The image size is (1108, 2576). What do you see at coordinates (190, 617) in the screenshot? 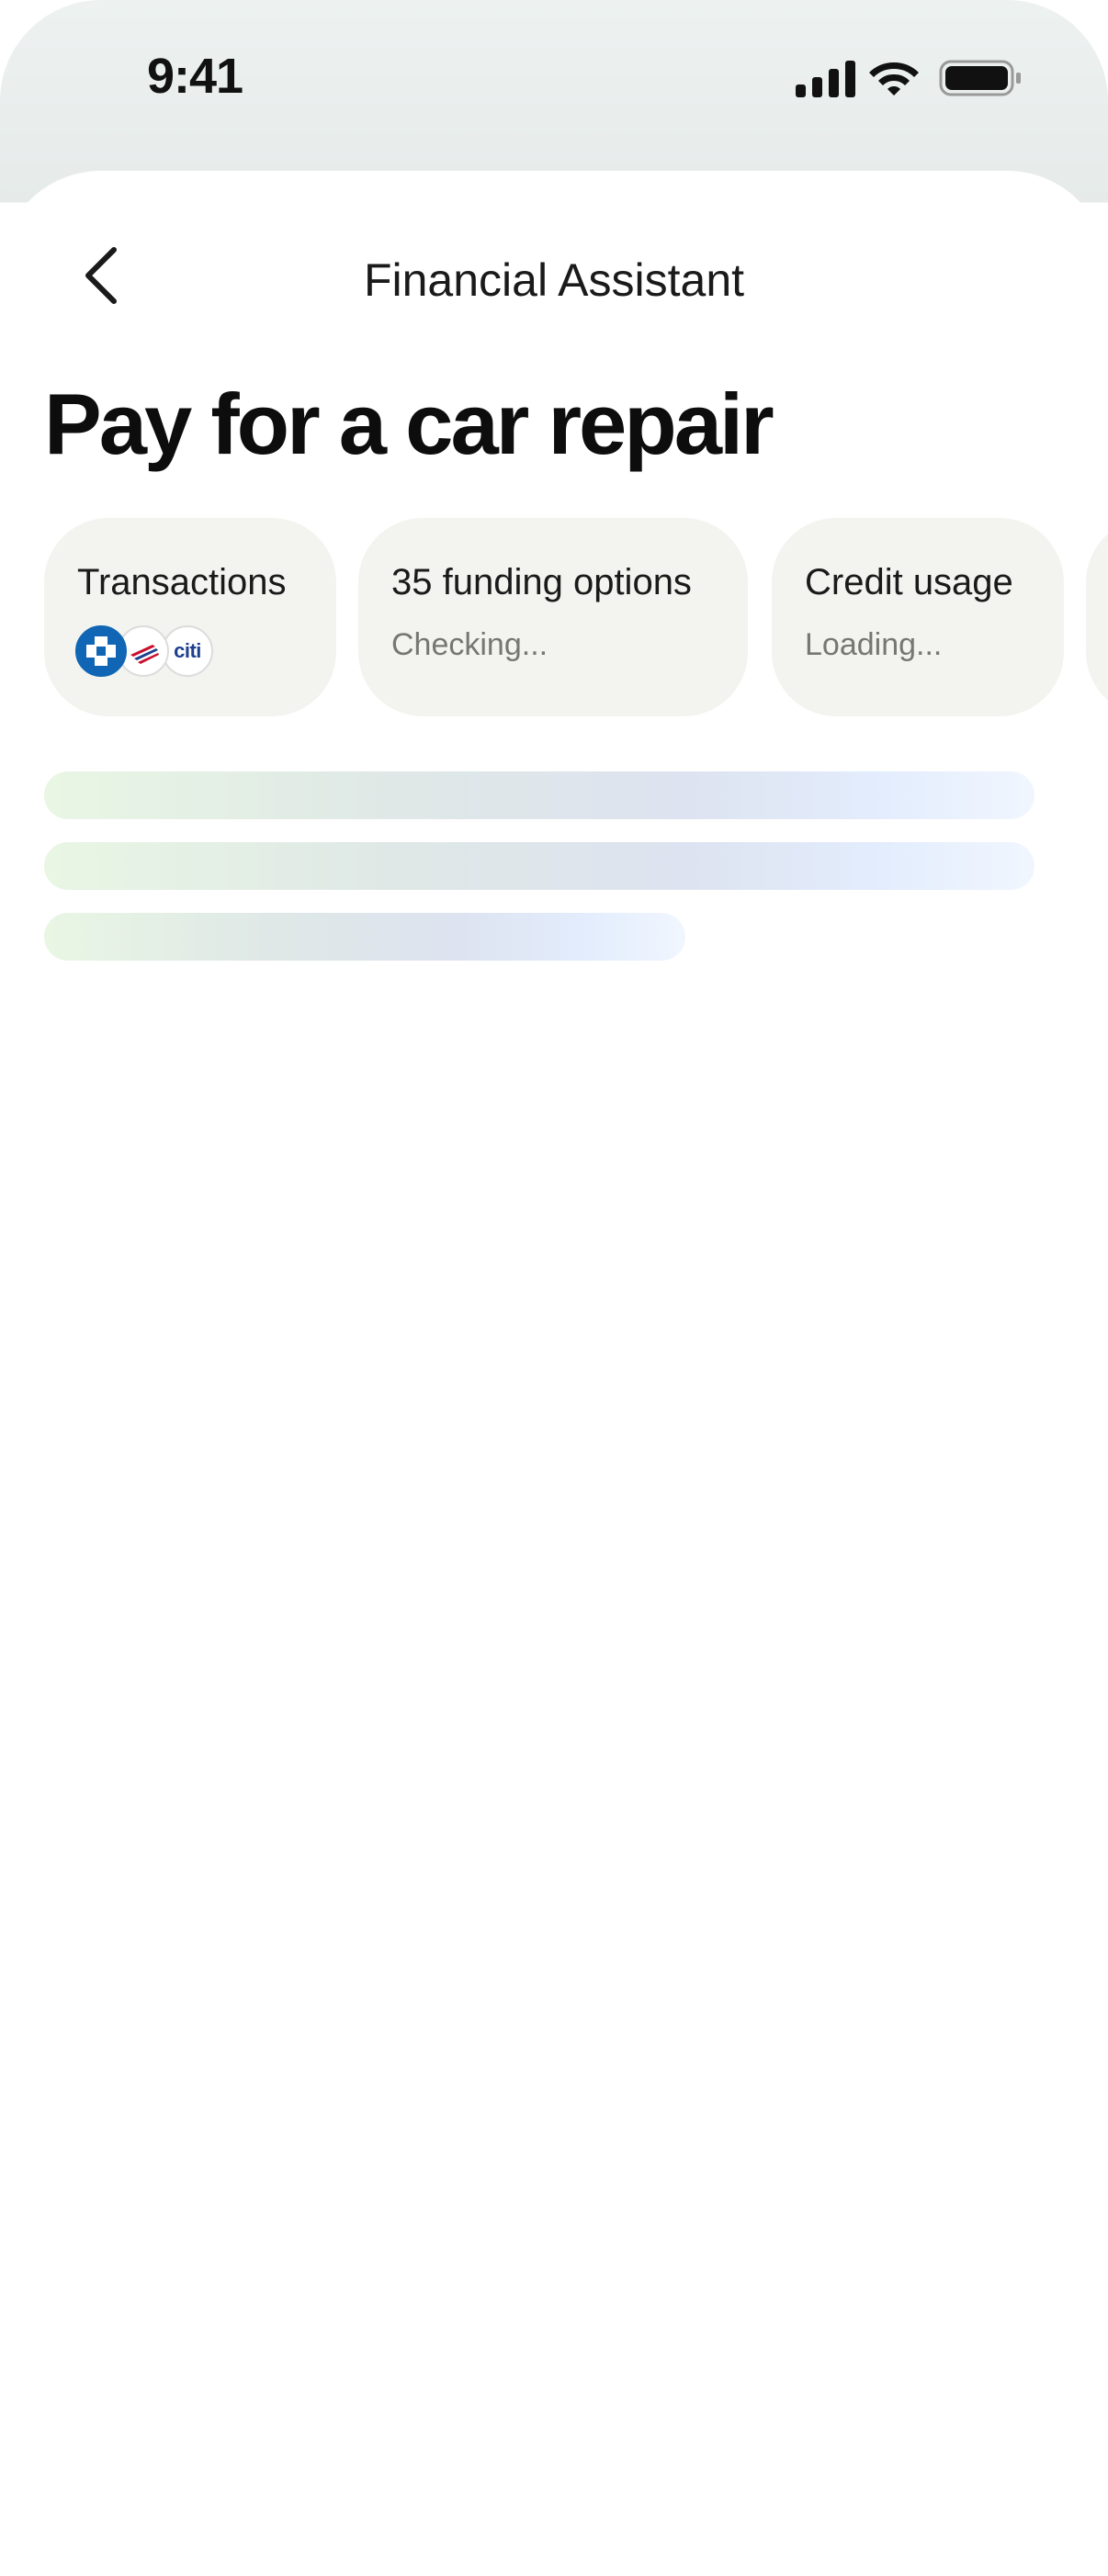
I see `chip-transactions: Transactions citi` at bounding box center [190, 617].